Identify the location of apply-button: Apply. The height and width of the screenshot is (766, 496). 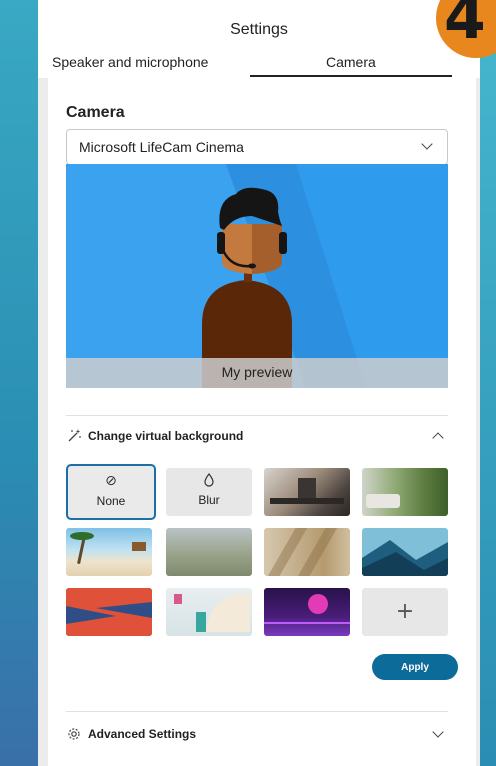
(415, 667).